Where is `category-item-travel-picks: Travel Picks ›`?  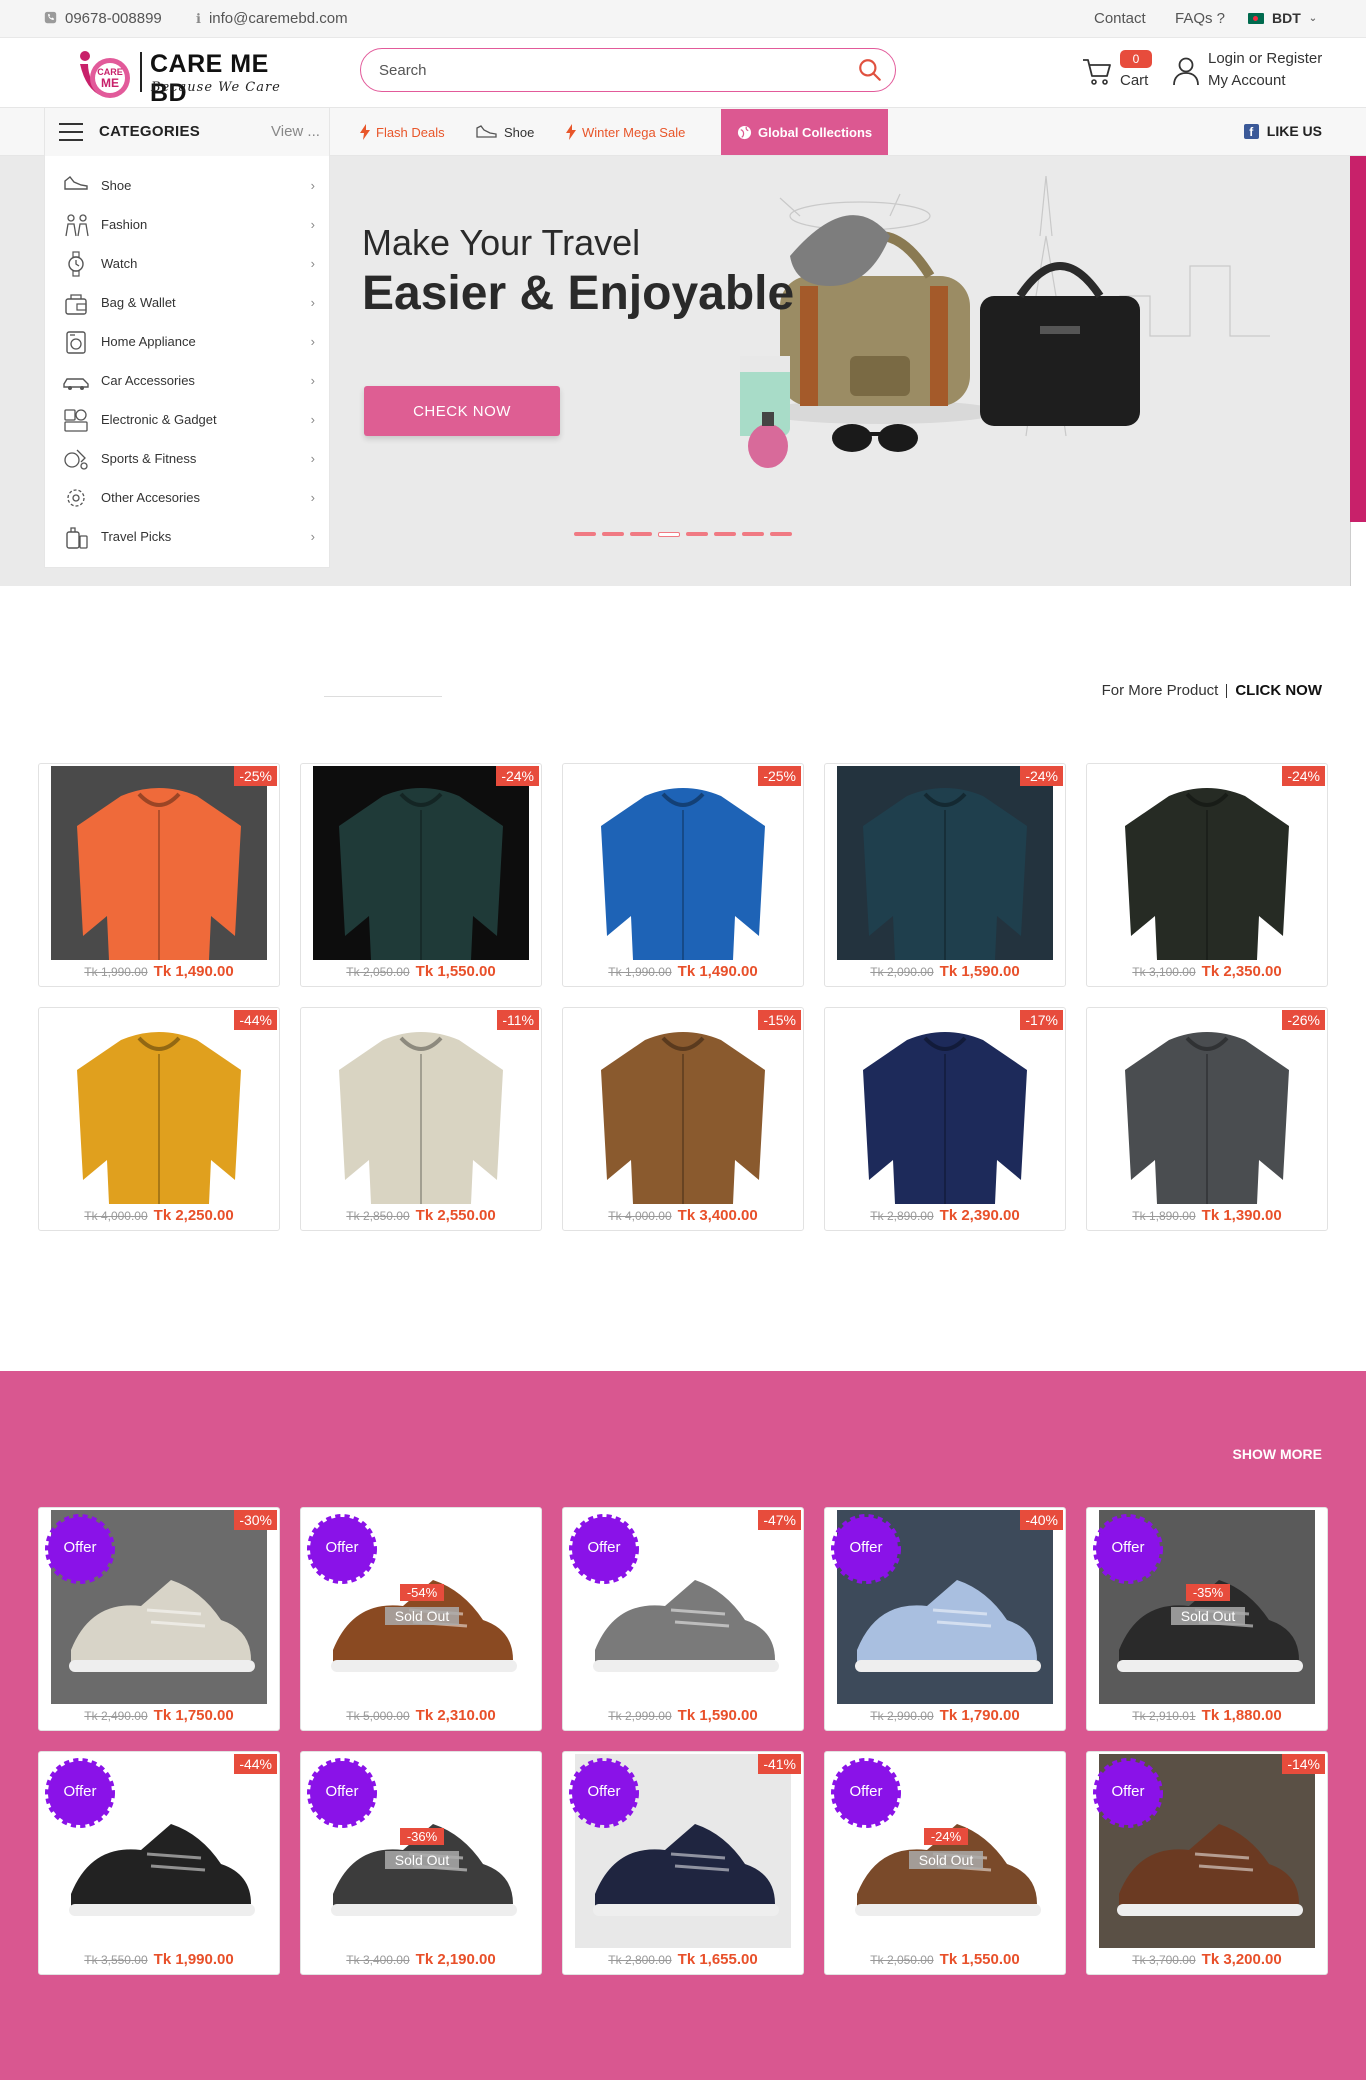 category-item-travel-picks: Travel Picks › is located at coordinates (187, 536).